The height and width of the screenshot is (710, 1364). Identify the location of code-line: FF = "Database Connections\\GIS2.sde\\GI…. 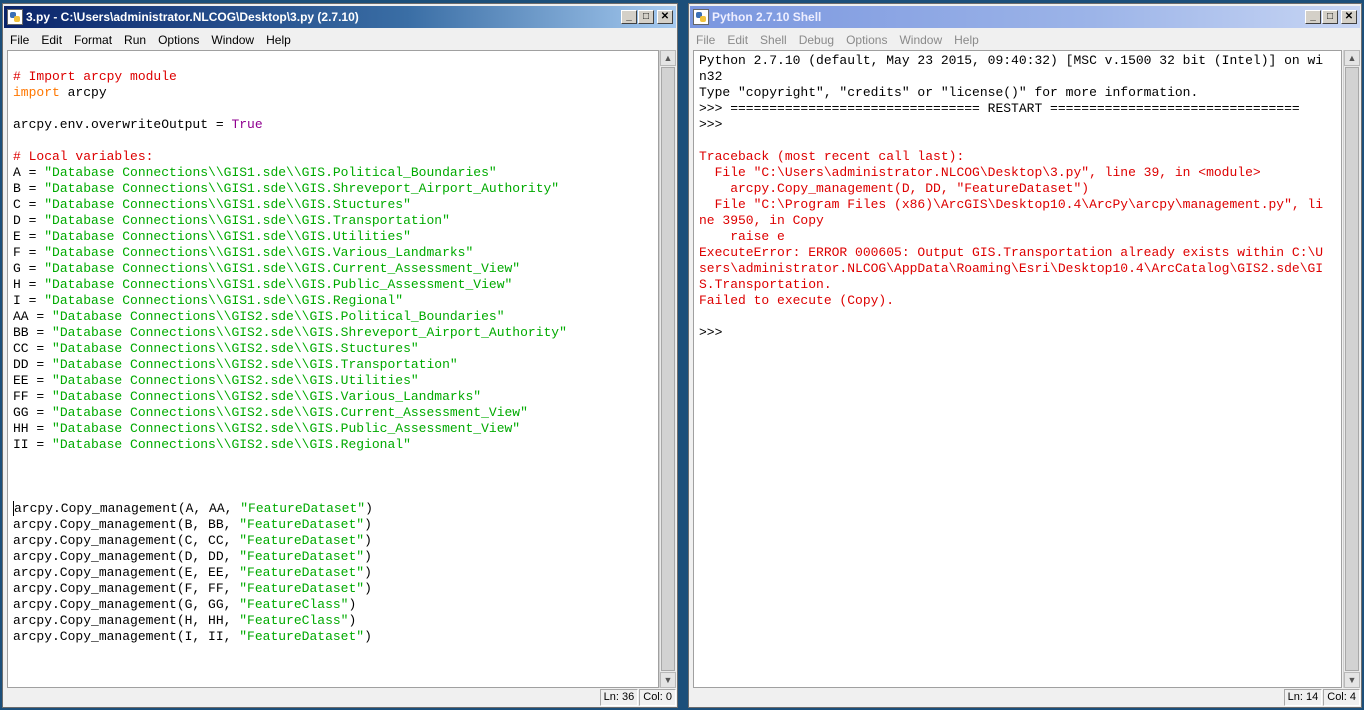
(335, 397).